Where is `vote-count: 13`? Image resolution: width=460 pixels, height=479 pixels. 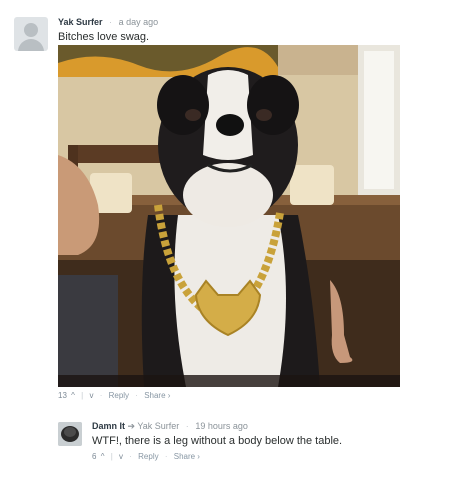
vote-count: 13 is located at coordinates (62, 395).